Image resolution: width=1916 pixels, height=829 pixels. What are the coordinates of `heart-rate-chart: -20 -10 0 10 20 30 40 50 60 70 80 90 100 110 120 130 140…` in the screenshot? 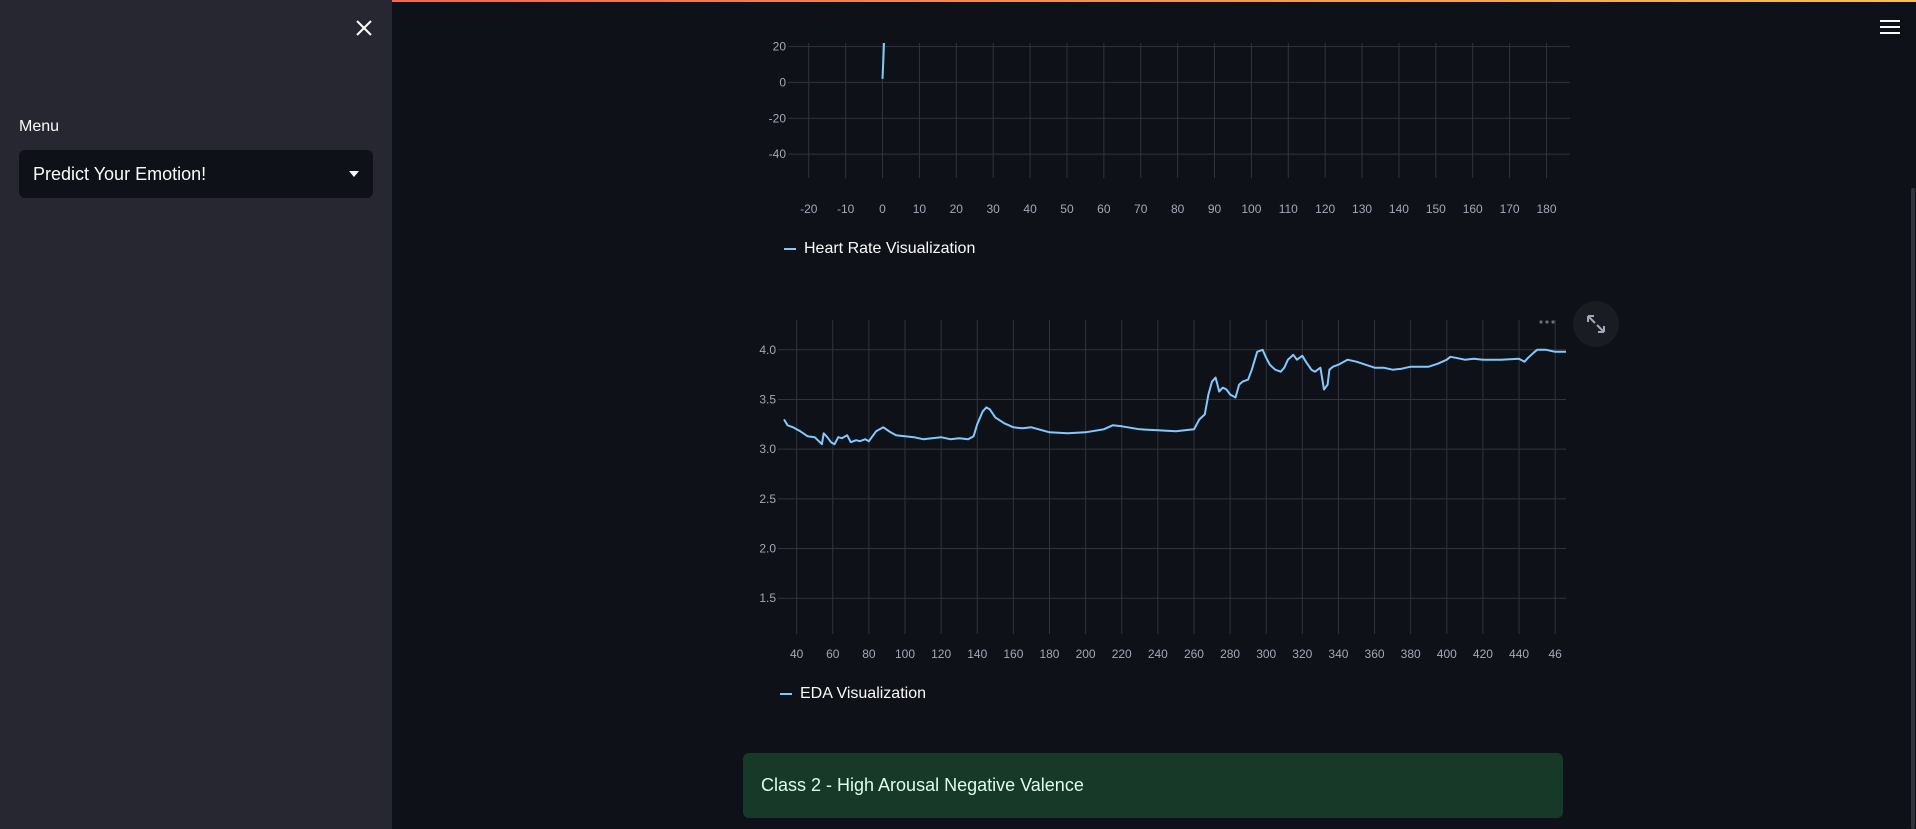 It's located at (1150, 135).